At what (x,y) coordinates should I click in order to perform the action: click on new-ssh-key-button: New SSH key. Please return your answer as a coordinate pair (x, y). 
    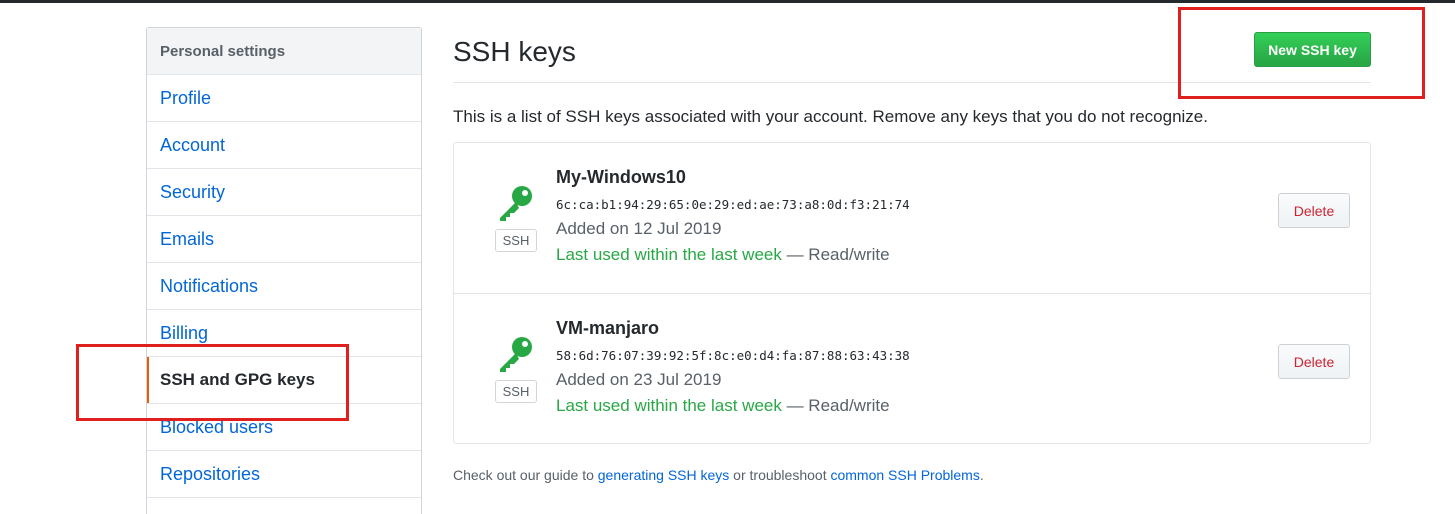
    Looking at the image, I should click on (1312, 49).